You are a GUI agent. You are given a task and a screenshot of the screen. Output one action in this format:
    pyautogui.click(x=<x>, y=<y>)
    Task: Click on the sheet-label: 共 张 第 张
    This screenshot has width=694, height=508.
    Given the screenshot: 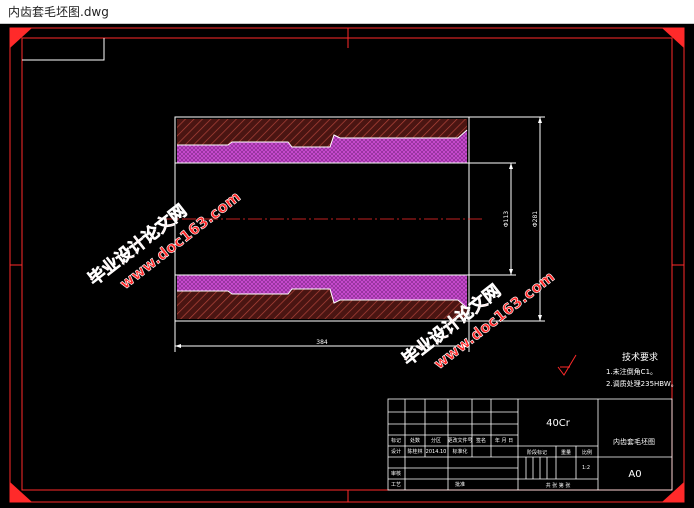 What is the action you would take?
    pyautogui.click(x=558, y=485)
    